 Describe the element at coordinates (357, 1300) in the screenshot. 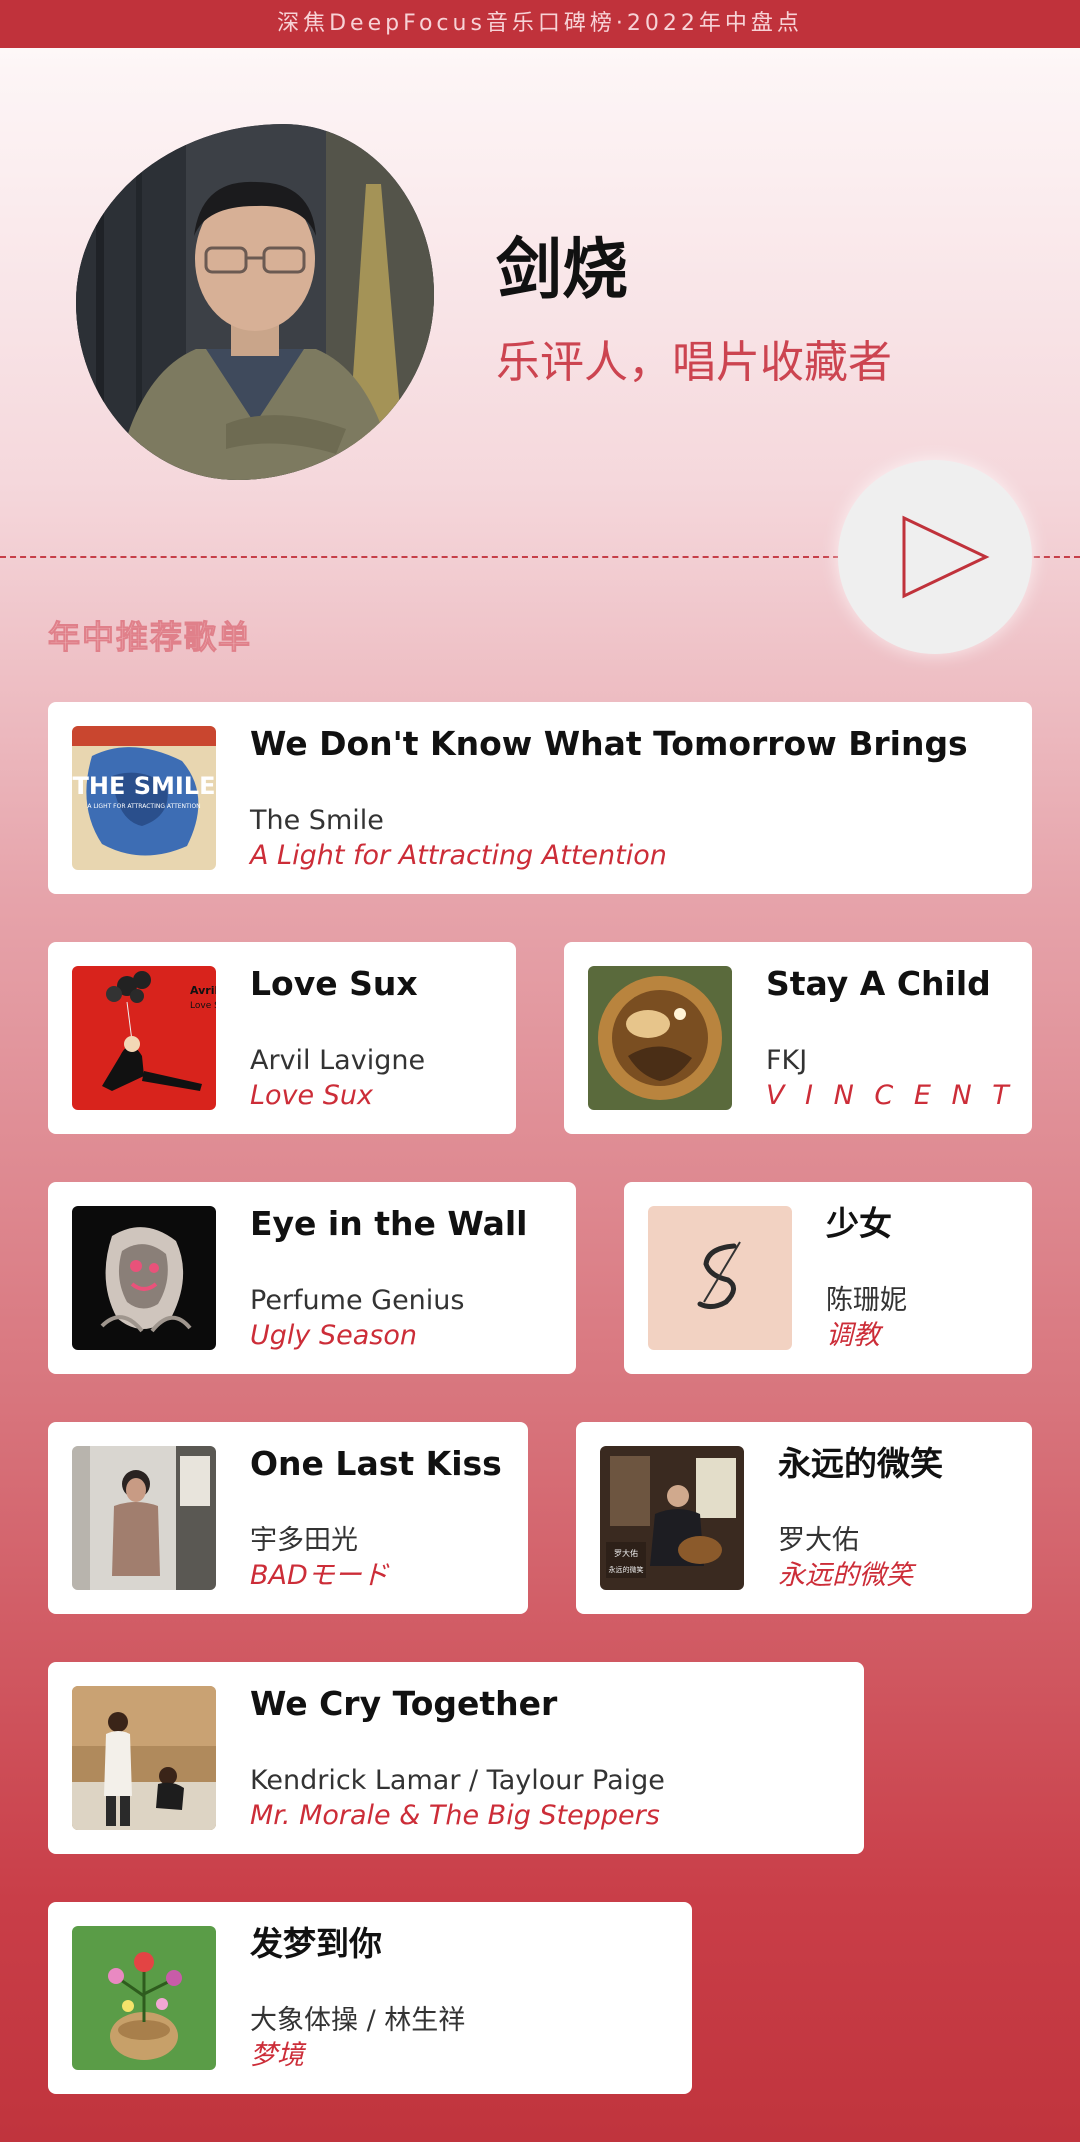

I see `song-artist: Perfume Genius` at that location.